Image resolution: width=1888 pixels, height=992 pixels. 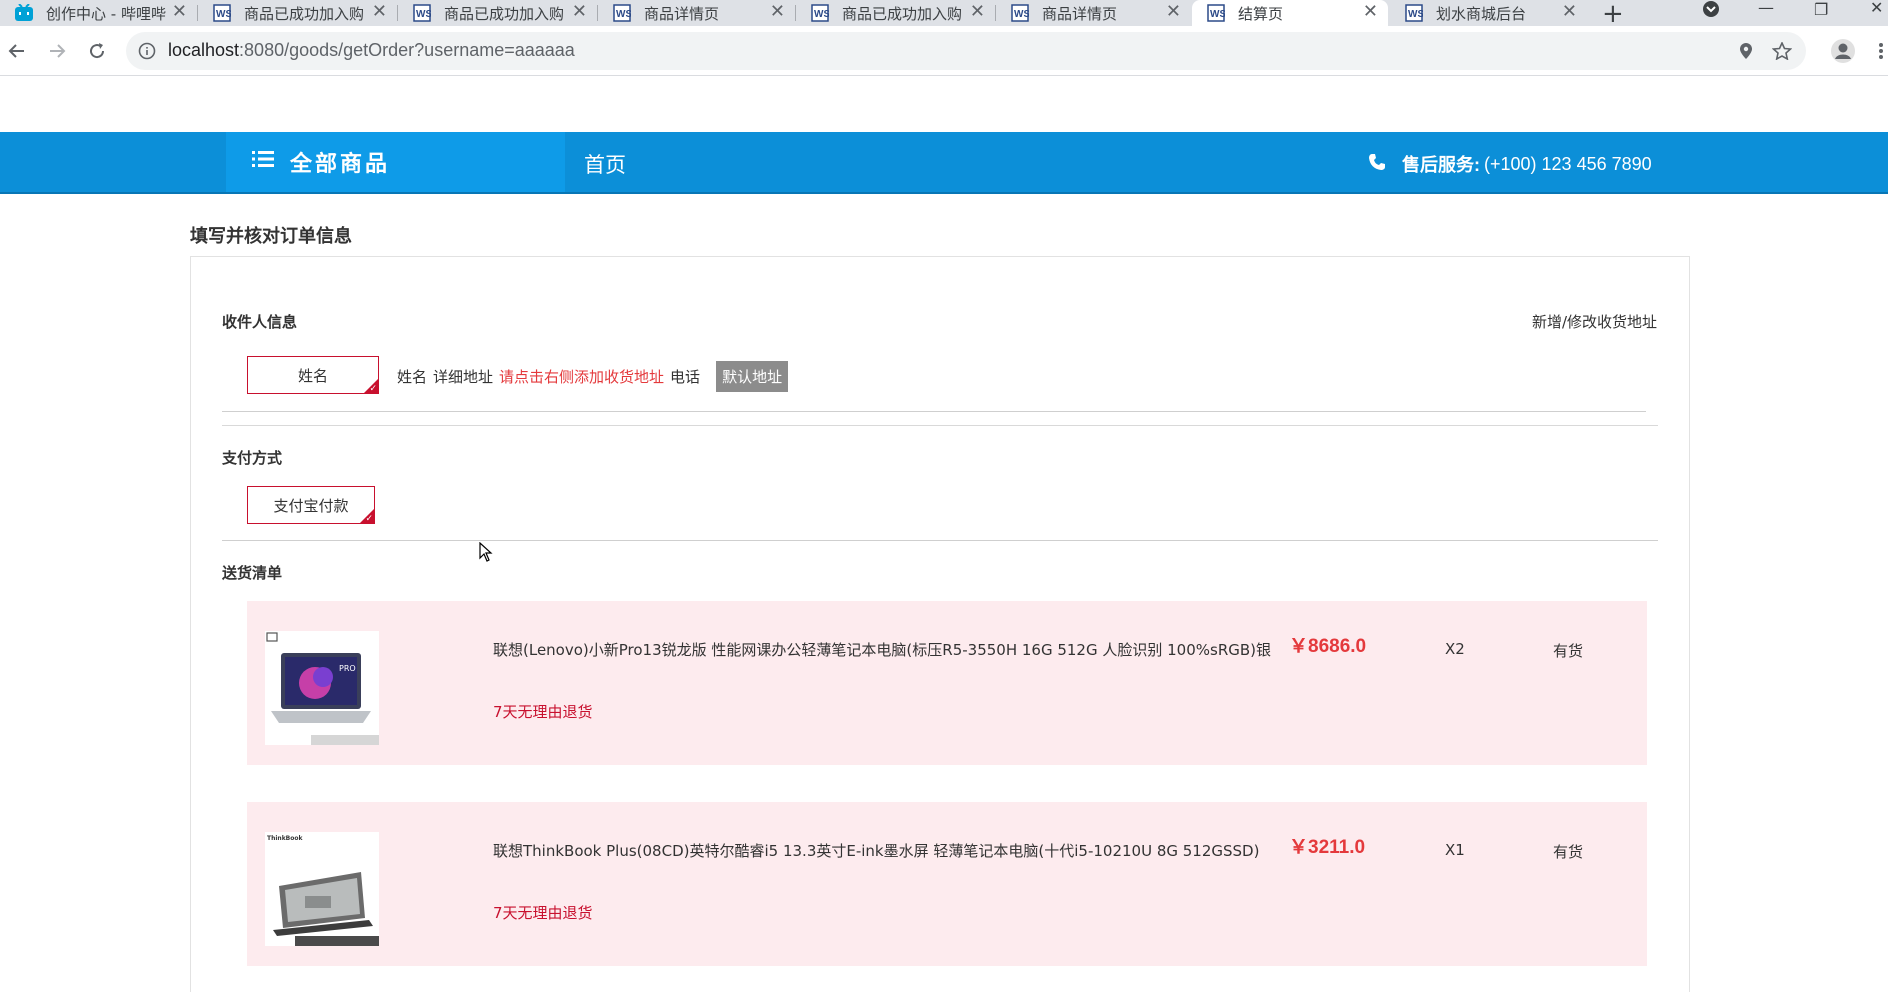 What do you see at coordinates (1746, 53) in the screenshot?
I see `location-icon` at bounding box center [1746, 53].